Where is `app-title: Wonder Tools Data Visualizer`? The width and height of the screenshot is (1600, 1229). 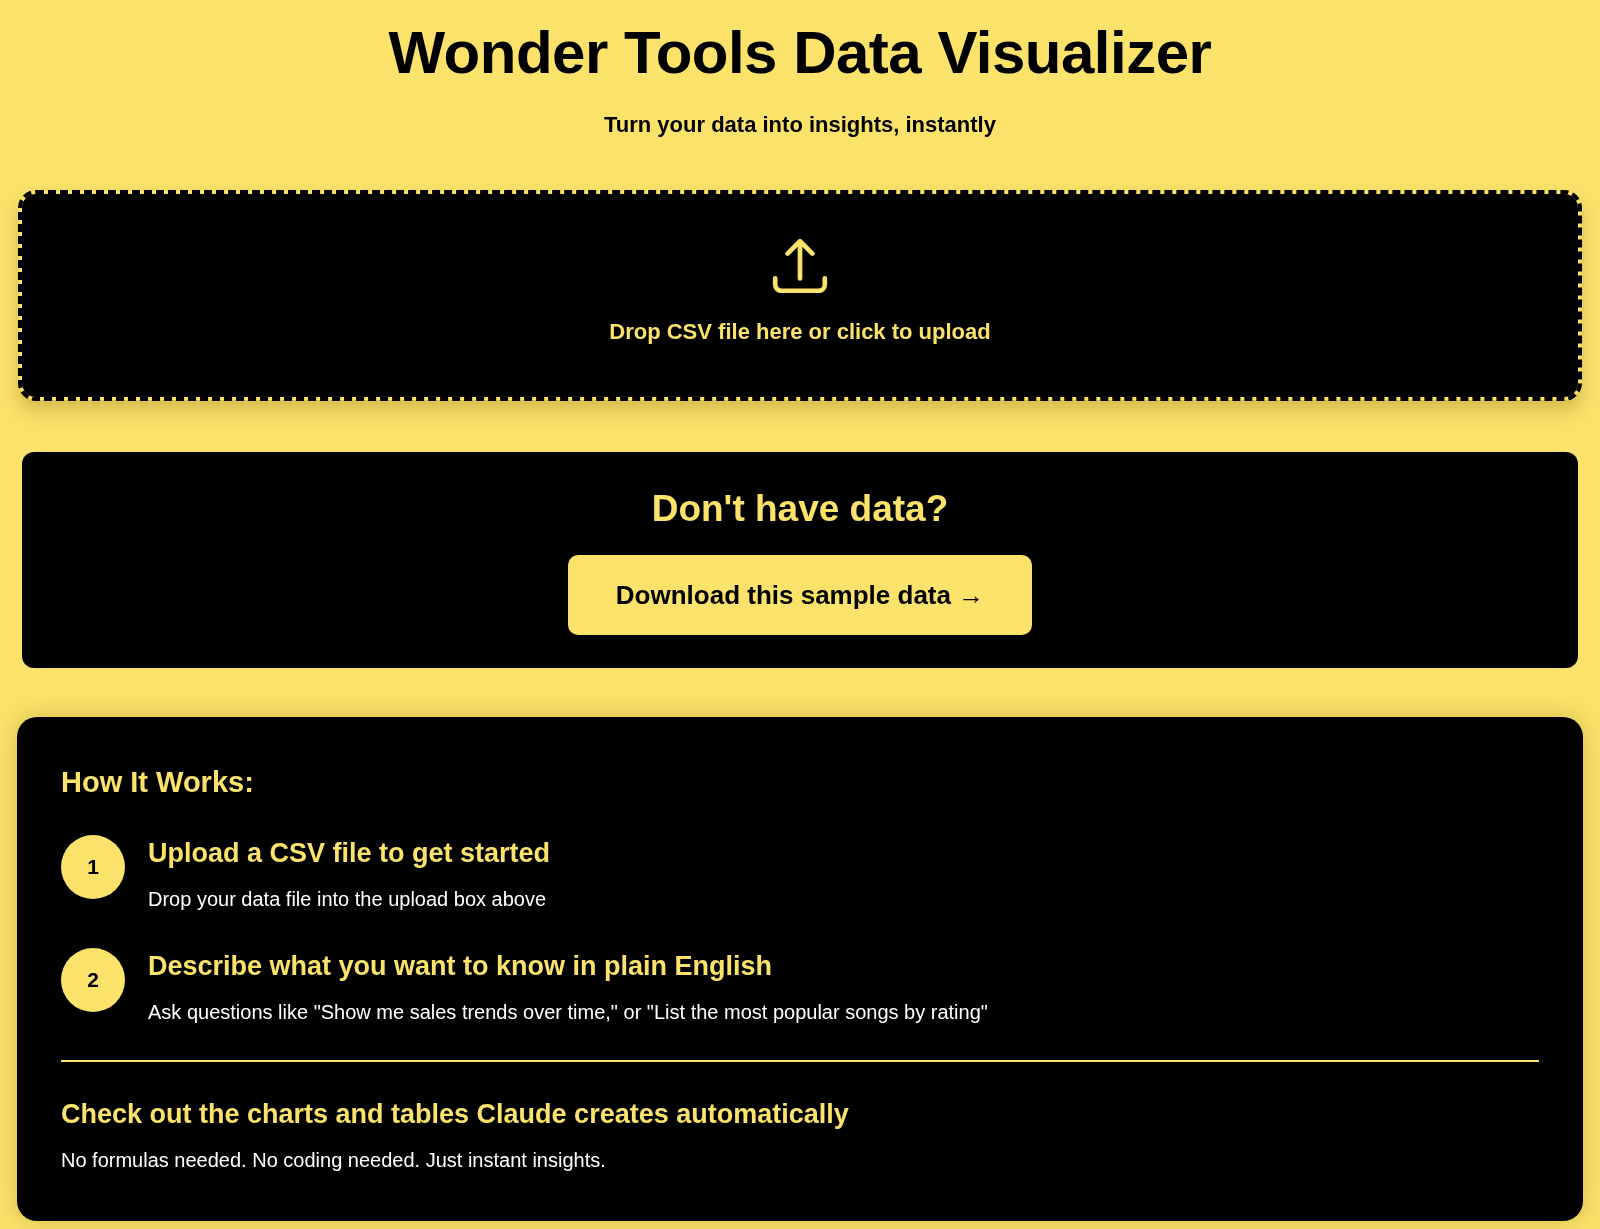 app-title: Wonder Tools Data Visualizer is located at coordinates (800, 53).